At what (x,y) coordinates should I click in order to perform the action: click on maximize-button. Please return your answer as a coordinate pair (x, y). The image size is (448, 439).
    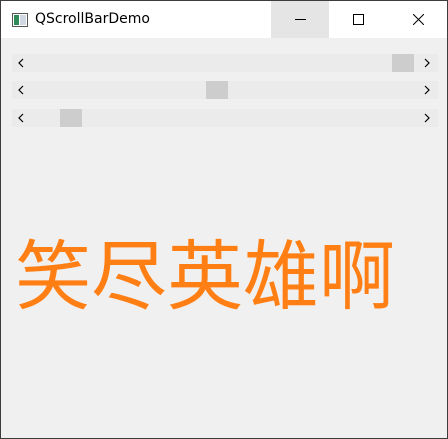
    Looking at the image, I should click on (358, 19).